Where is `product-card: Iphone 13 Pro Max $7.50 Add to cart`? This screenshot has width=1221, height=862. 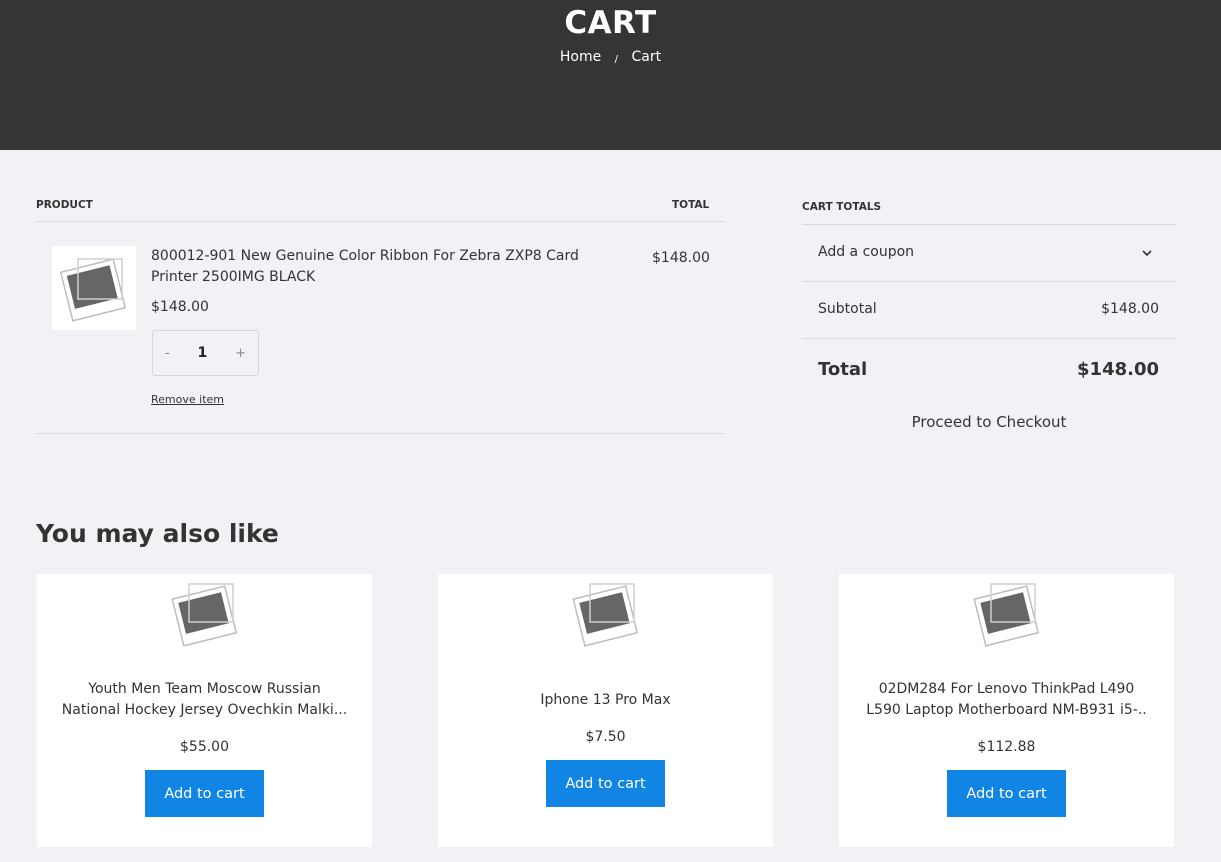
product-card: Iphone 13 Pro Max $7.50 Add to cart is located at coordinates (605, 710).